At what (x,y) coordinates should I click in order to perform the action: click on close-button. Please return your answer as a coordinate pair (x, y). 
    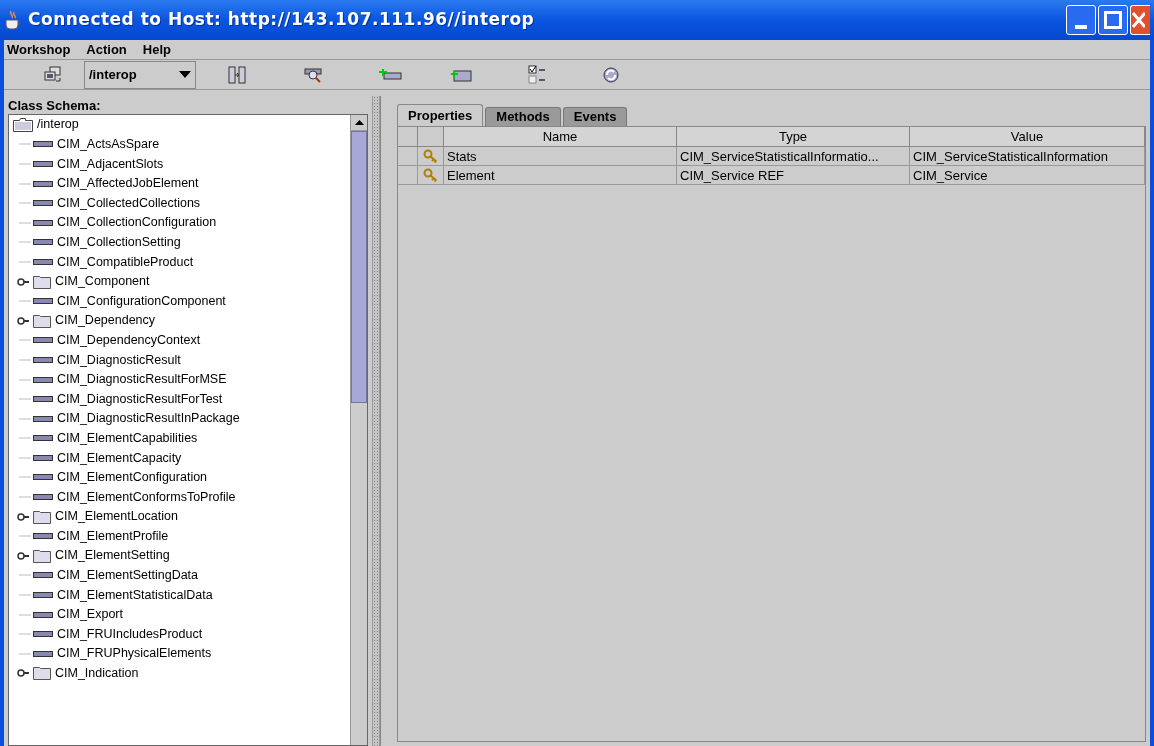
    Looking at the image, I should click on (1140, 20).